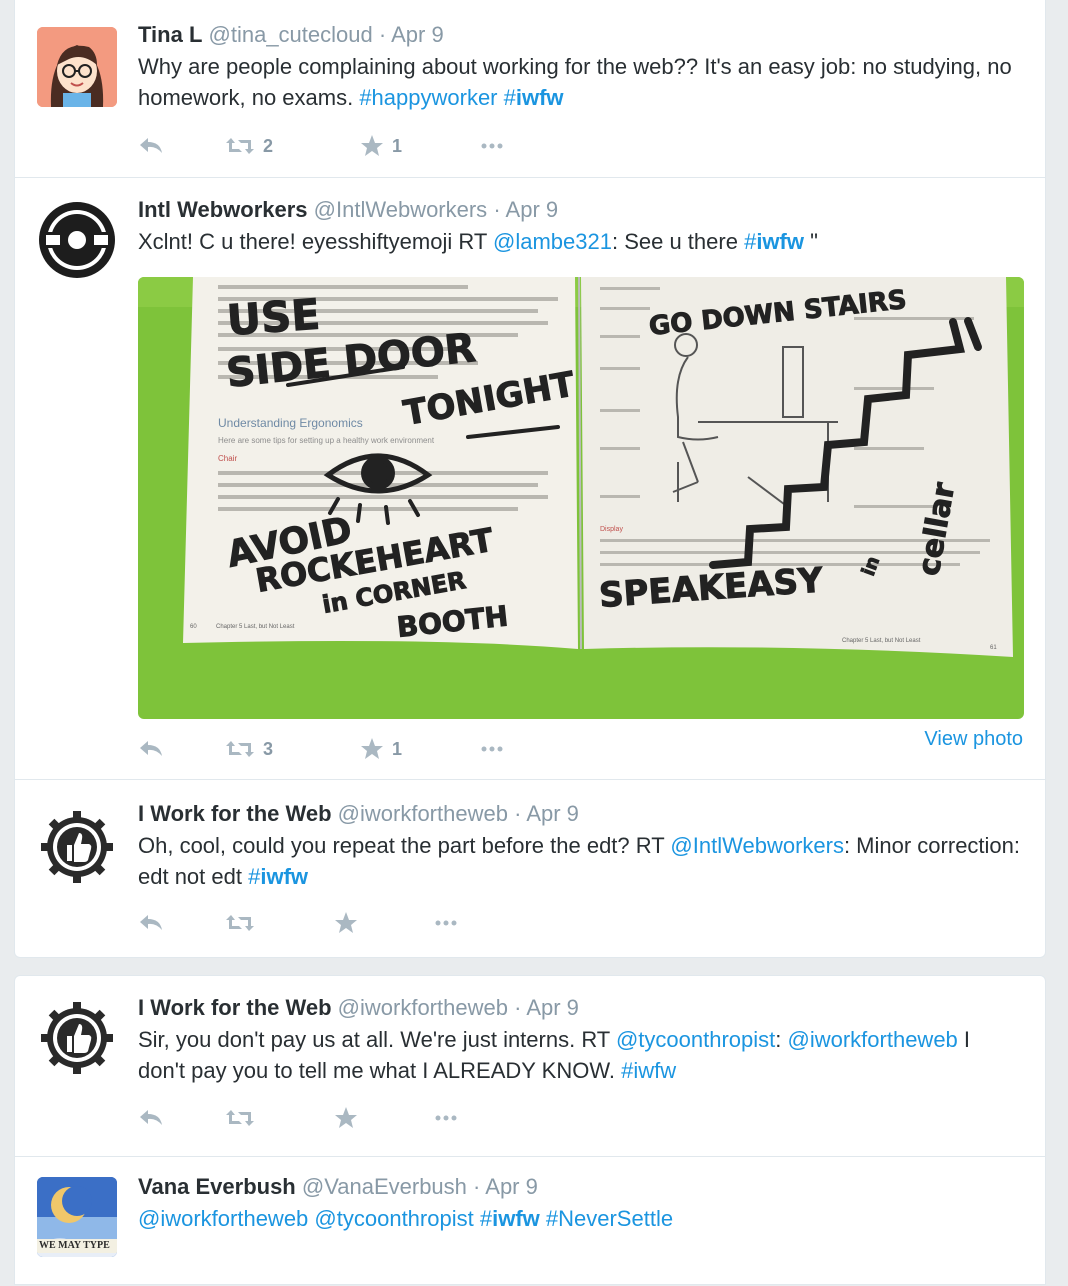  I want to click on photo-footer-left: Chapter 5 Last, but Not Least, so click(255, 627).